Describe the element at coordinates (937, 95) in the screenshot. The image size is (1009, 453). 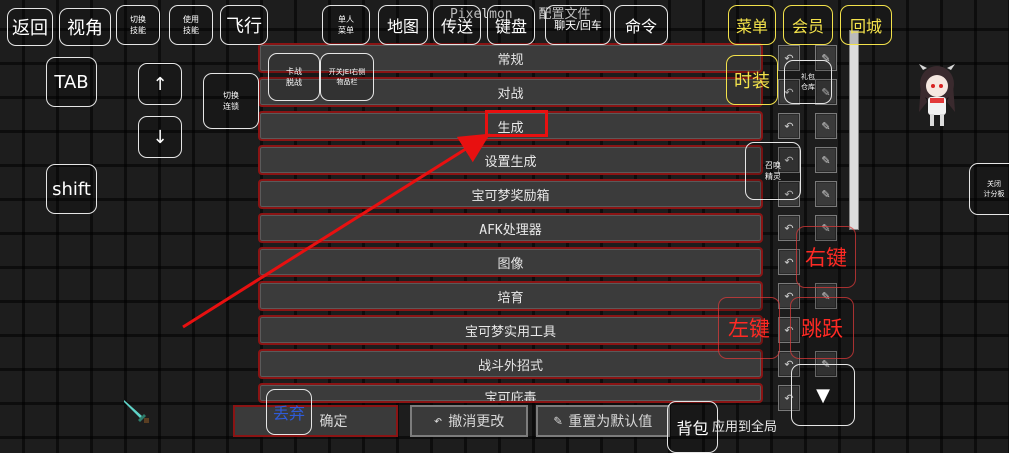
I see `avatar` at that location.